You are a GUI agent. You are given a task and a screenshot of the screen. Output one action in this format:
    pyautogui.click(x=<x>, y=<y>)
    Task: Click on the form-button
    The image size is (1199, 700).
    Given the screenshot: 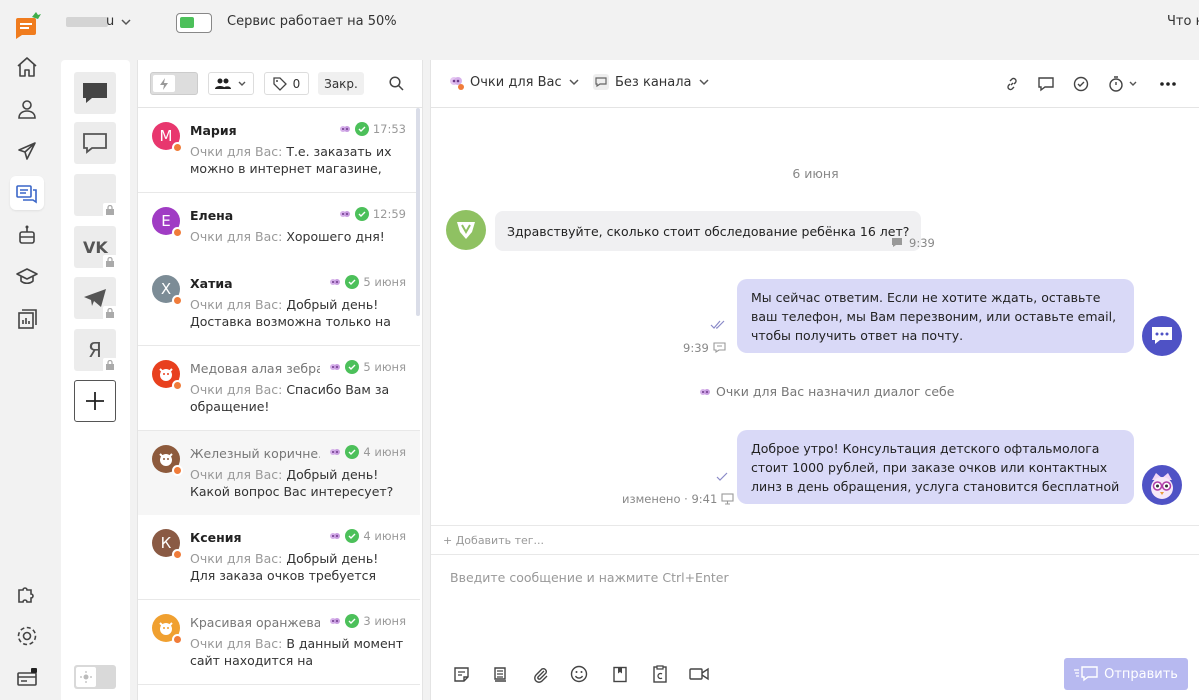 What is the action you would take?
    pyautogui.click(x=620, y=674)
    